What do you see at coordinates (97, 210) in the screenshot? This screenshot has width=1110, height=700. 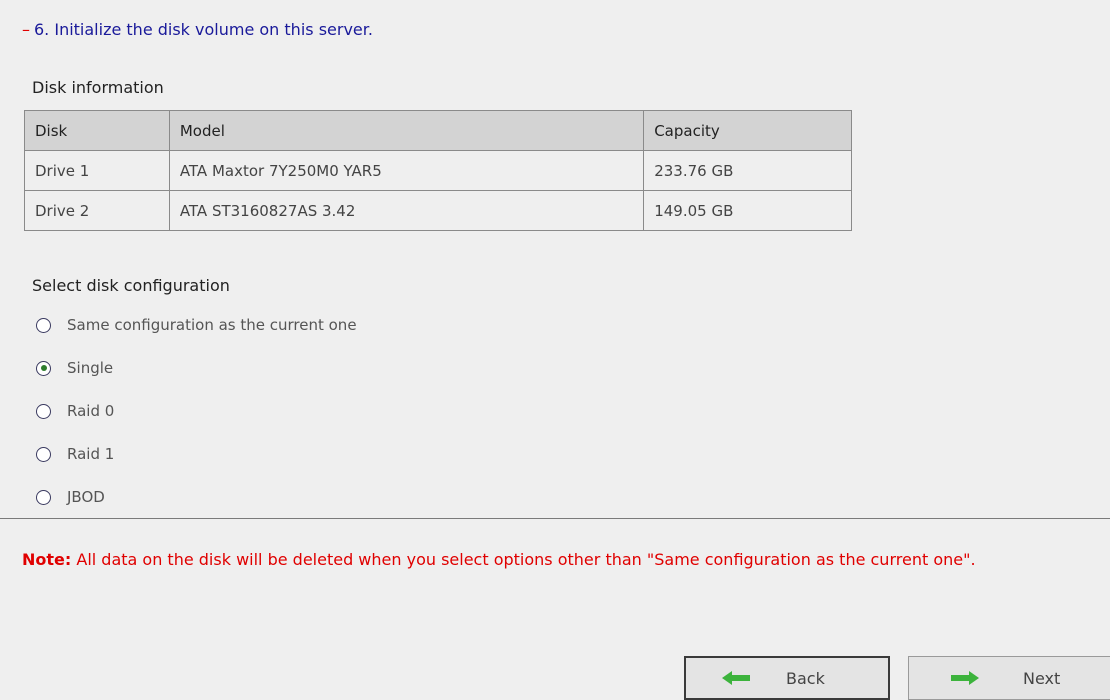 I see `cell-disk: Drive 2` at bounding box center [97, 210].